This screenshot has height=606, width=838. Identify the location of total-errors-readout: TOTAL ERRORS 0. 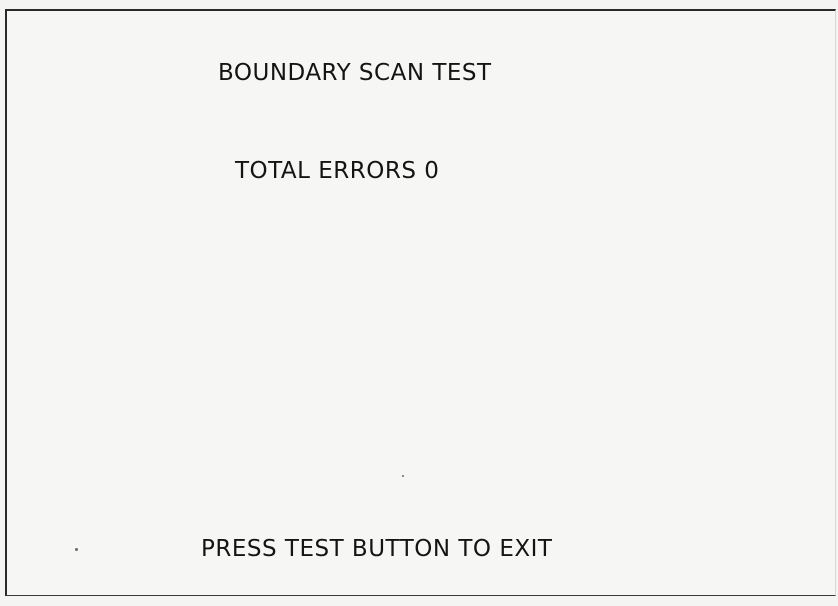
(337, 171).